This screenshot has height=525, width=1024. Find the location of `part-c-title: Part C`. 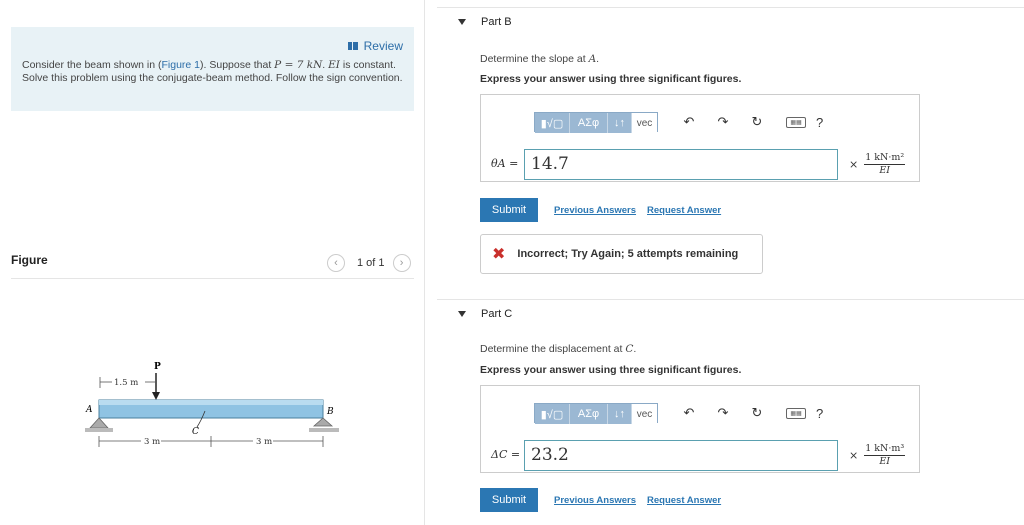

part-c-title: Part C is located at coordinates (497, 314).